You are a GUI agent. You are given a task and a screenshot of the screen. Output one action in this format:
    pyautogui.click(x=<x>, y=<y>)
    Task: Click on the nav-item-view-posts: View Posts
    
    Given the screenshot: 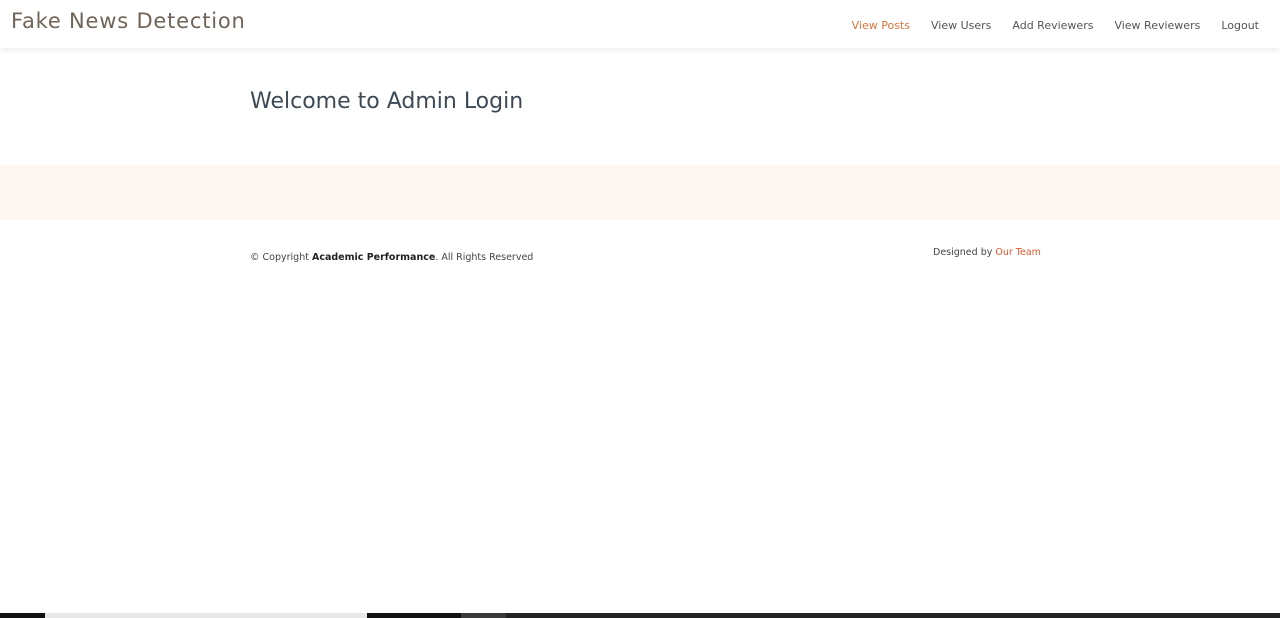 What is the action you would take?
    pyautogui.click(x=881, y=25)
    